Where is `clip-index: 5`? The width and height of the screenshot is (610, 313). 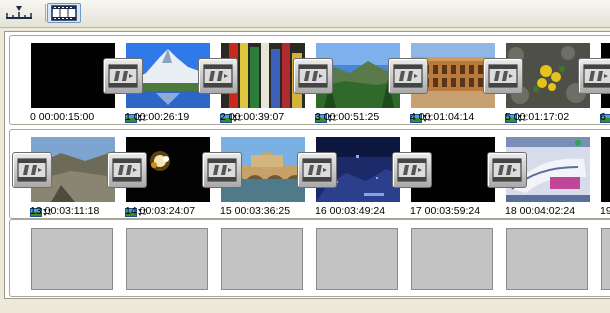
clip-index: 5 is located at coordinates (508, 117).